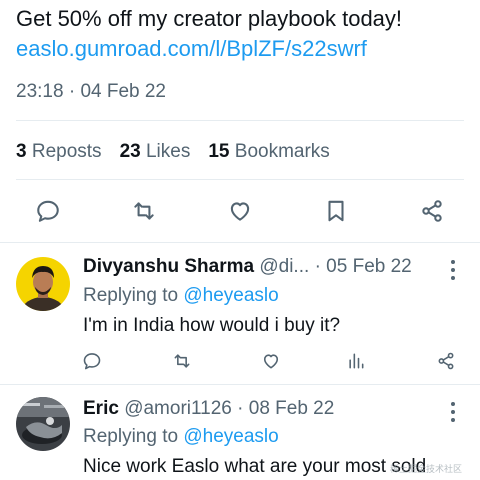  I want to click on reply-action-bar, so click(240, 361).